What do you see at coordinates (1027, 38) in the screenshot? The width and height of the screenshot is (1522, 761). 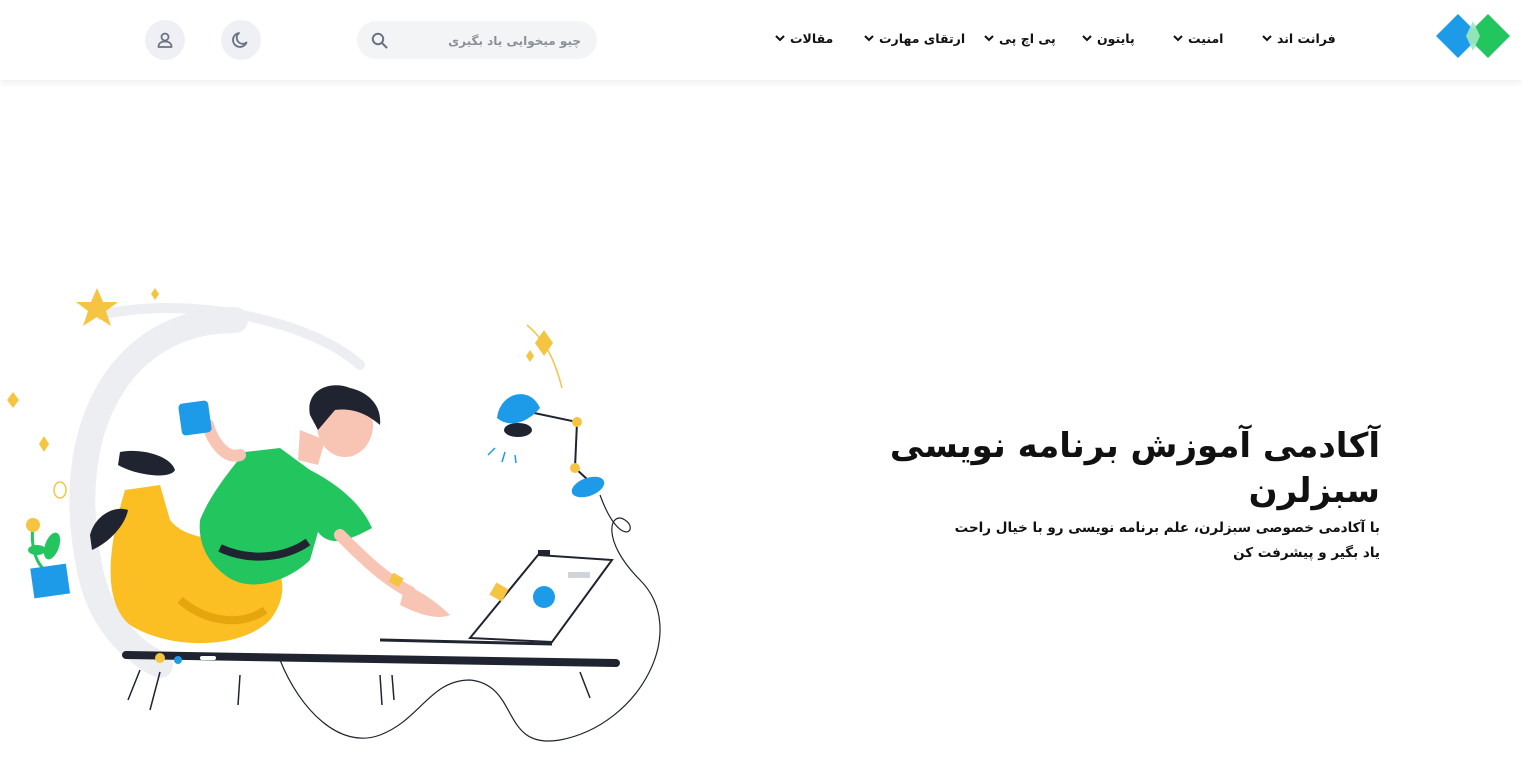 I see `nav-label: پی اچ پی` at bounding box center [1027, 38].